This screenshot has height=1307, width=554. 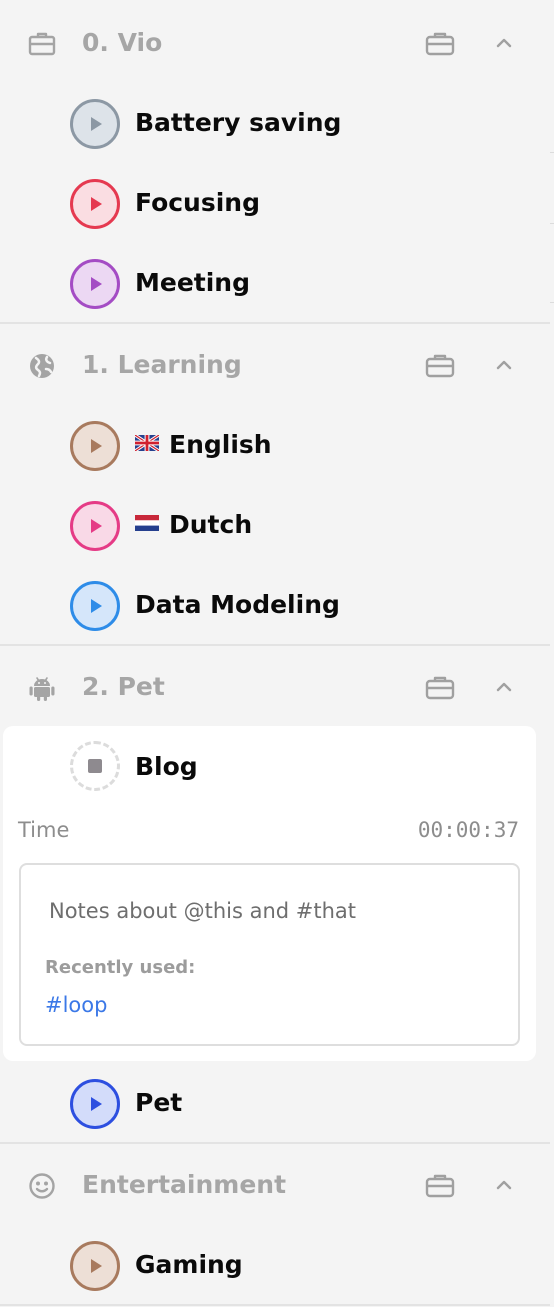 What do you see at coordinates (468, 830) in the screenshot?
I see `time-value: 00:00:37` at bounding box center [468, 830].